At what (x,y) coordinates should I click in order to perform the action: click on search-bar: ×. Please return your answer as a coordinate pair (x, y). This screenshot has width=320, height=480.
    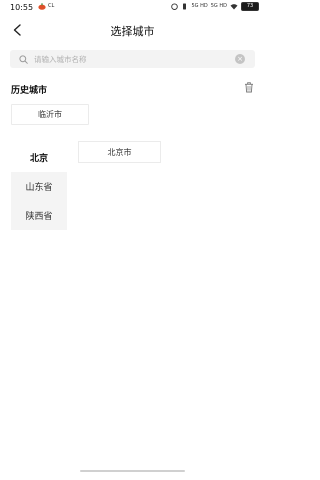
    Looking at the image, I should click on (132, 59).